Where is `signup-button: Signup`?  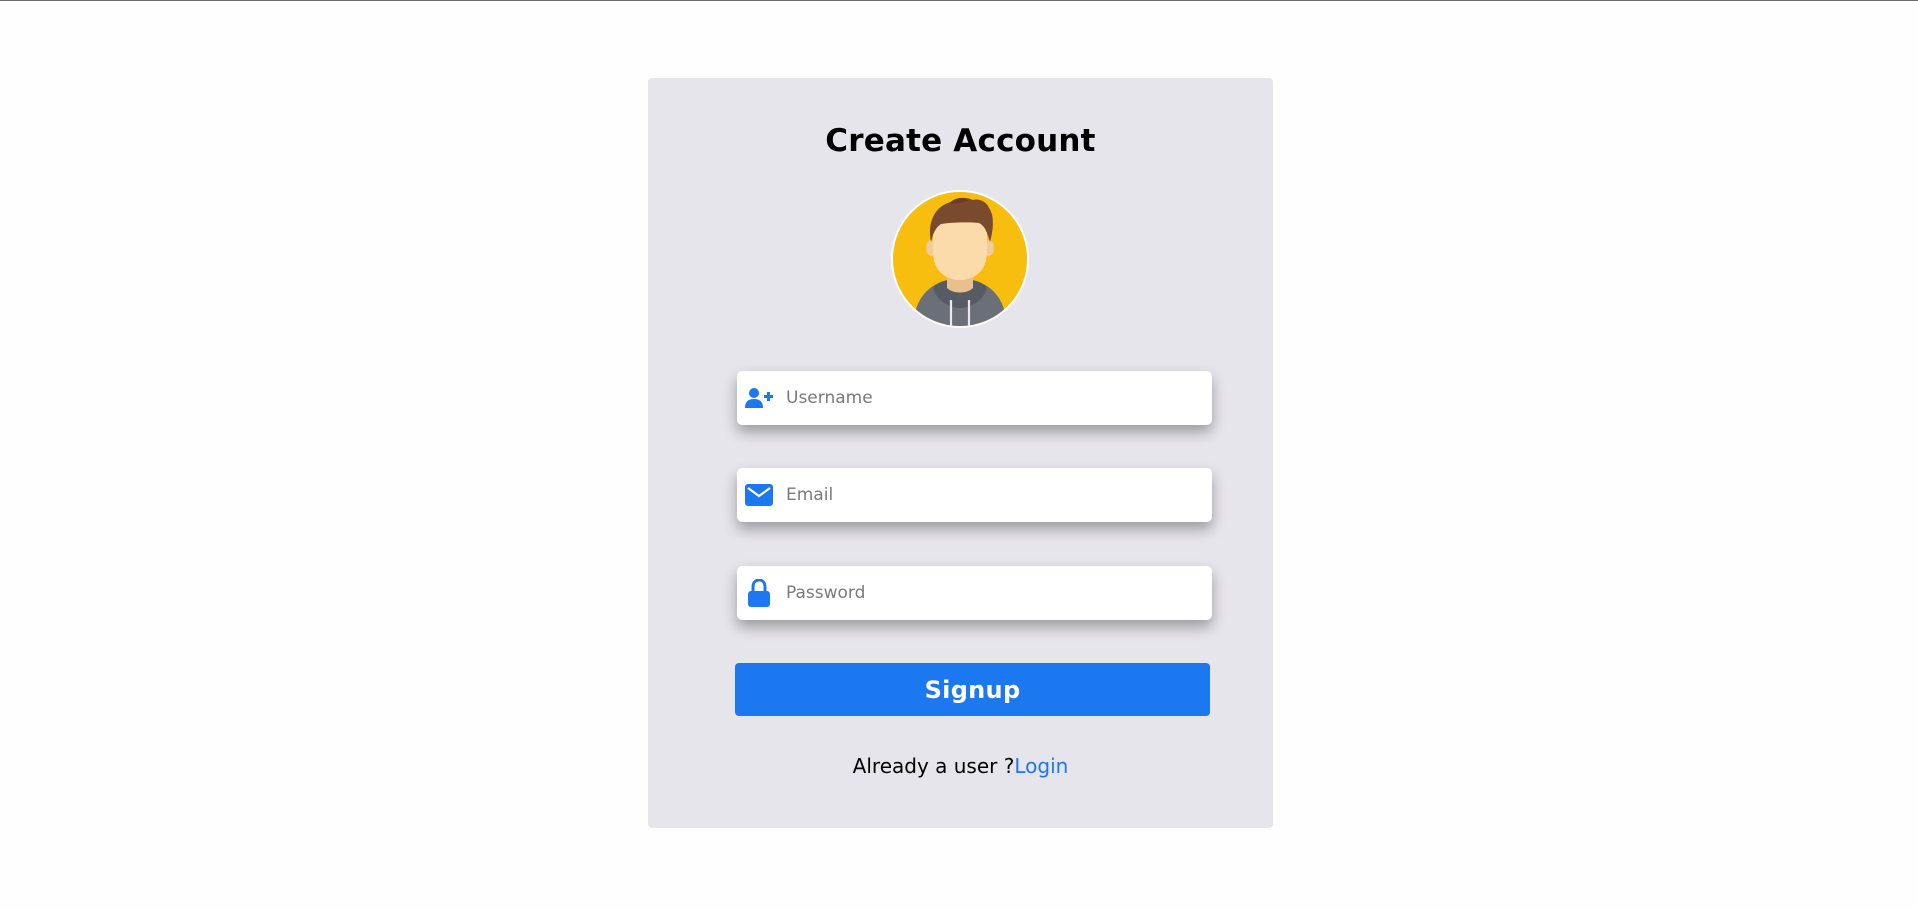 signup-button: Signup is located at coordinates (972, 689).